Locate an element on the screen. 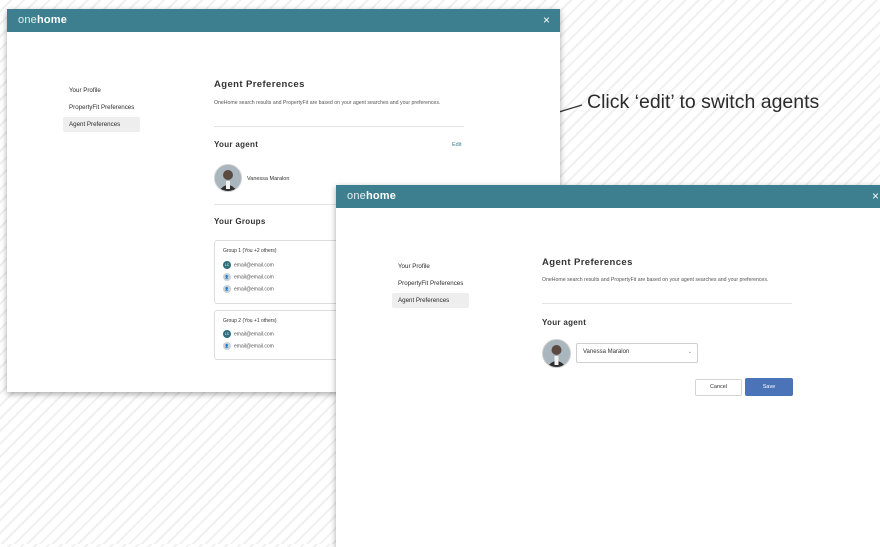 This screenshot has width=880, height=547. cancel-button: Cancel is located at coordinates (718, 387).